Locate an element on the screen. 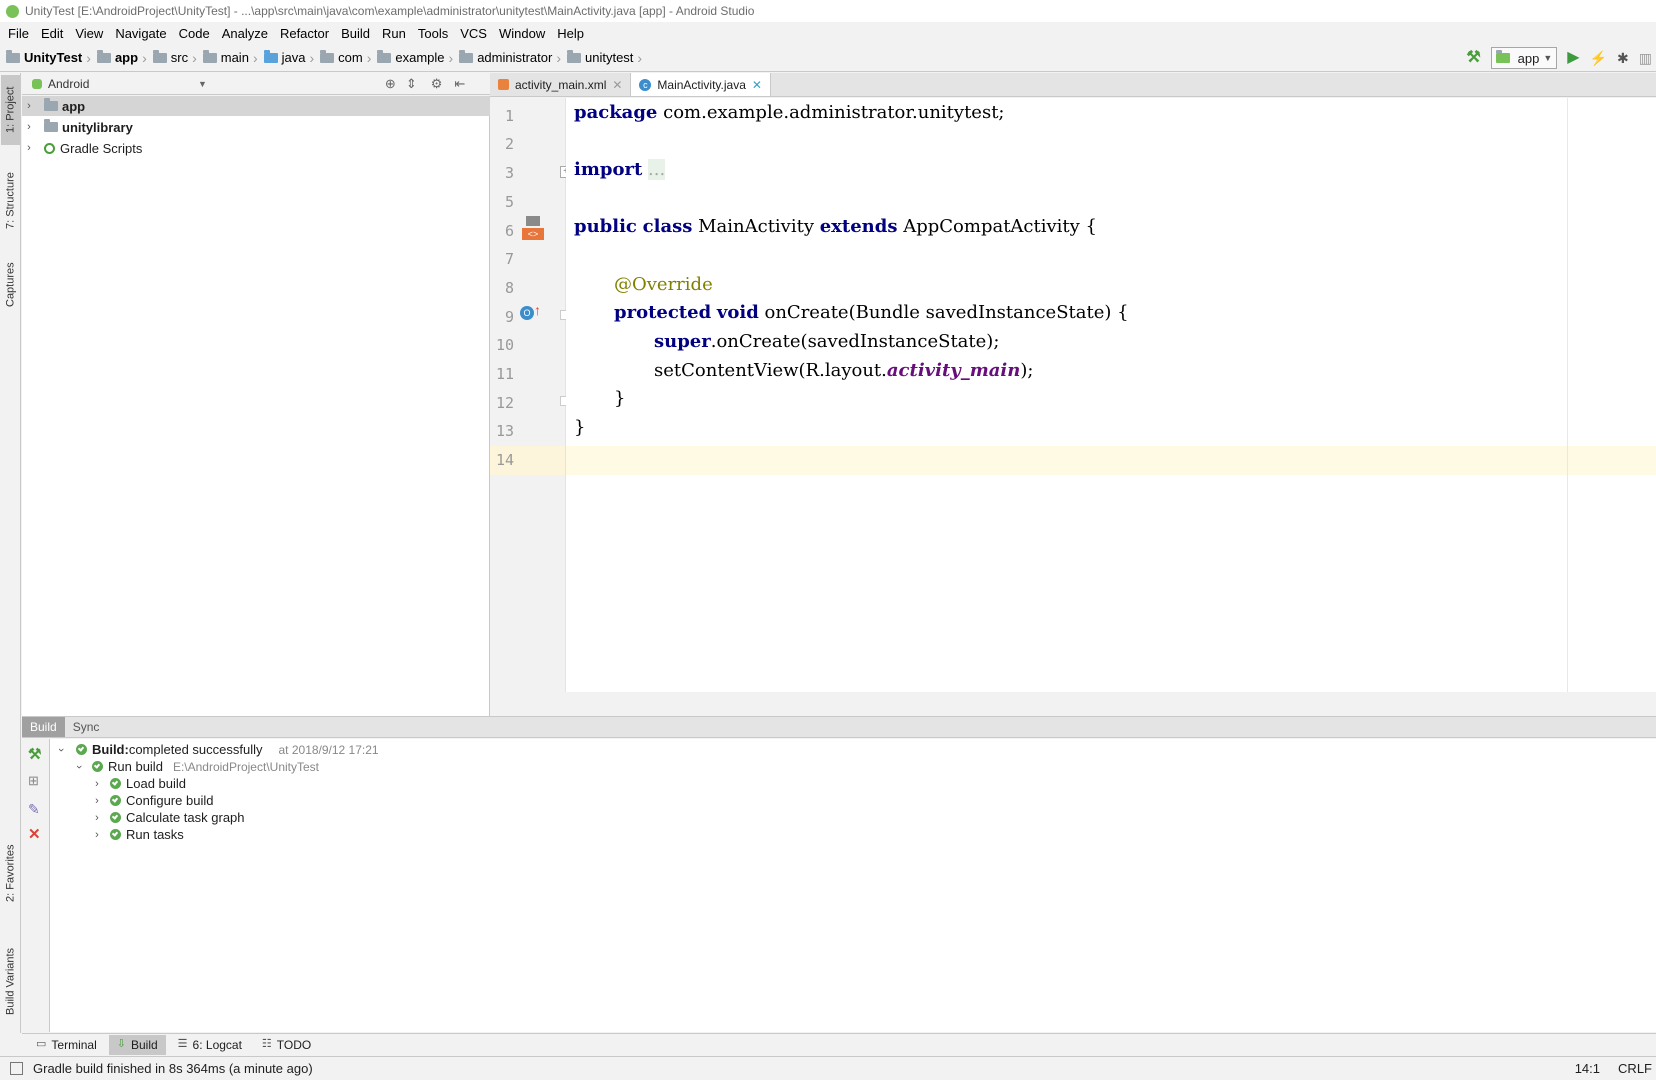 This screenshot has width=1656, height=1080. breadcrumb-src: src is located at coordinates (169, 57).